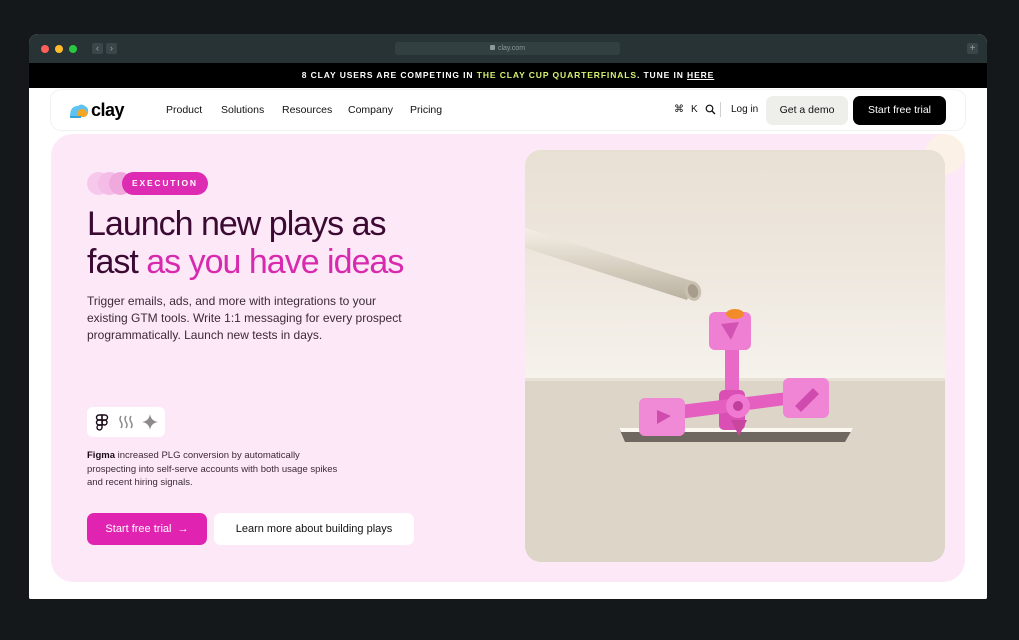  What do you see at coordinates (370, 110) in the screenshot?
I see `nav-company: Company` at bounding box center [370, 110].